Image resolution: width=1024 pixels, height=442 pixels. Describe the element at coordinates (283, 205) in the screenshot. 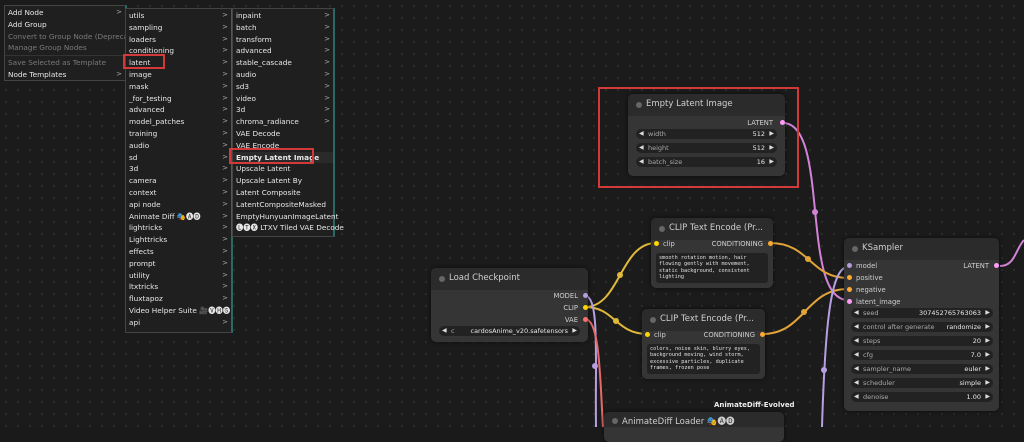

I see `latent-menu-item: LatentCompositeMasked` at that location.